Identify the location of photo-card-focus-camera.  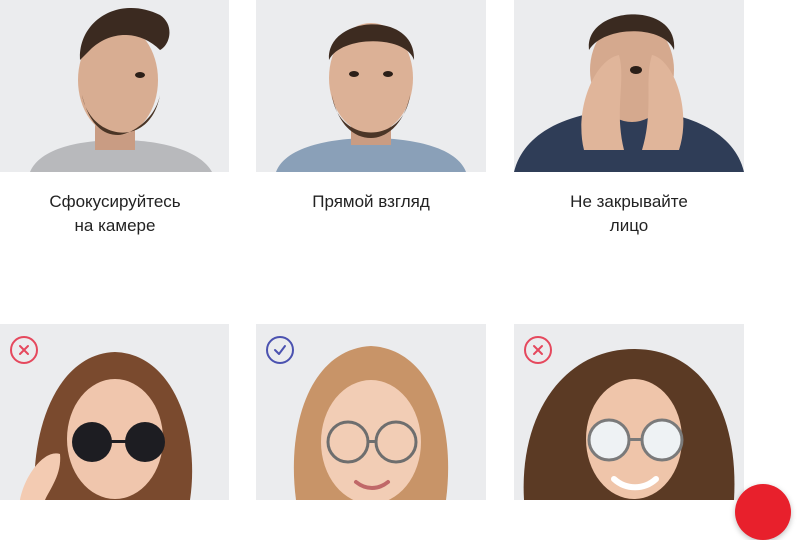
(114, 86).